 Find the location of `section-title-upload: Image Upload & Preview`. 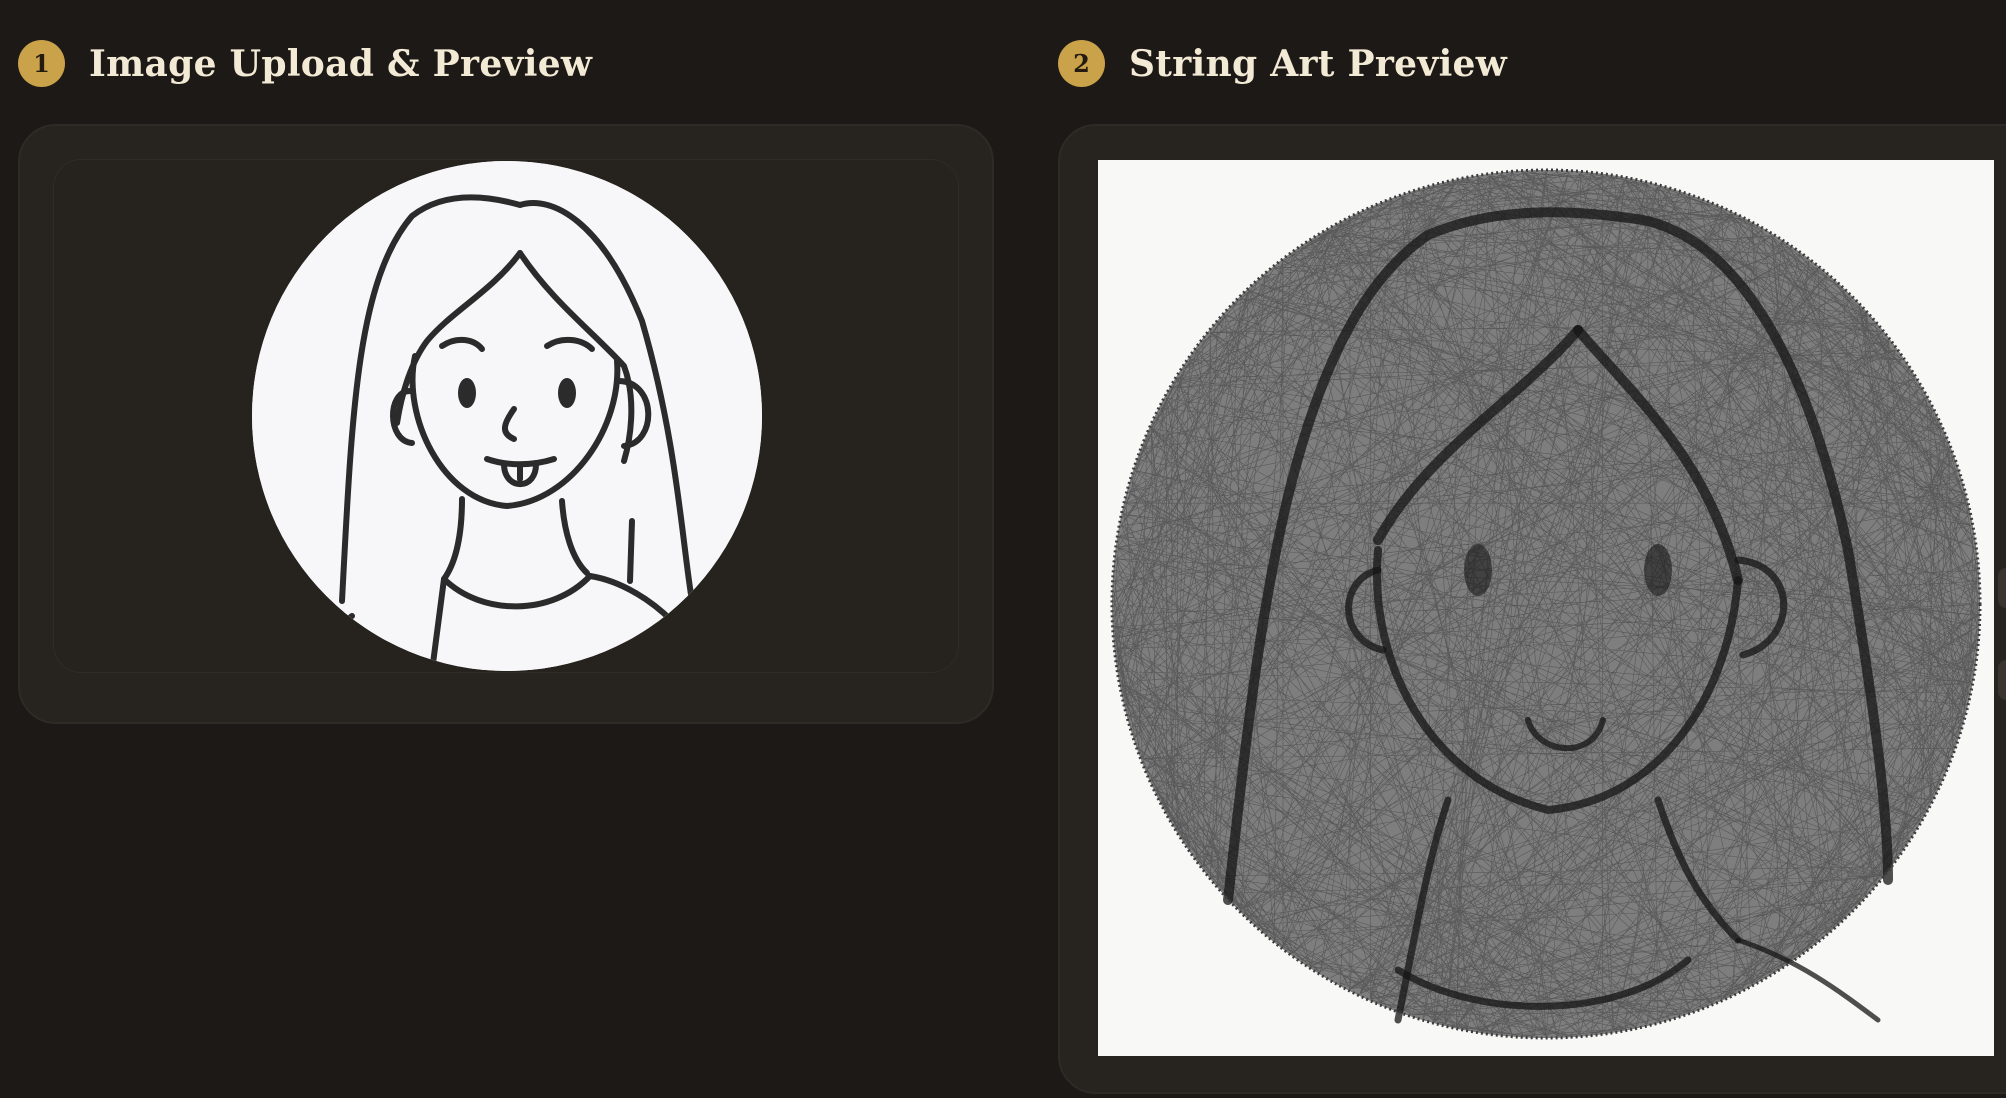

section-title-upload: Image Upload & Preview is located at coordinates (341, 63).